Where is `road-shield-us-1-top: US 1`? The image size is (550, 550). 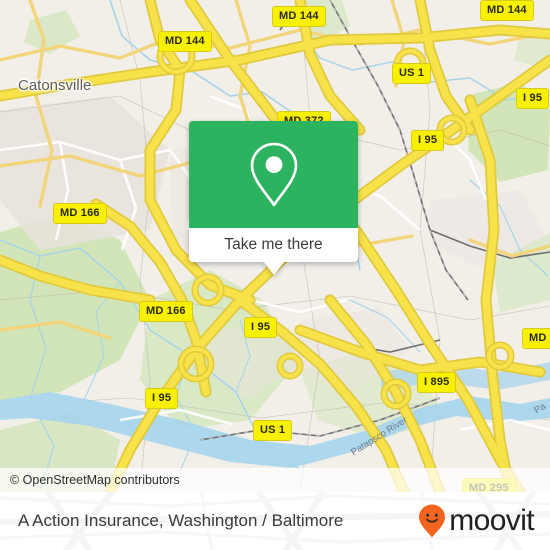 road-shield-us-1-top: US 1 is located at coordinates (412, 73).